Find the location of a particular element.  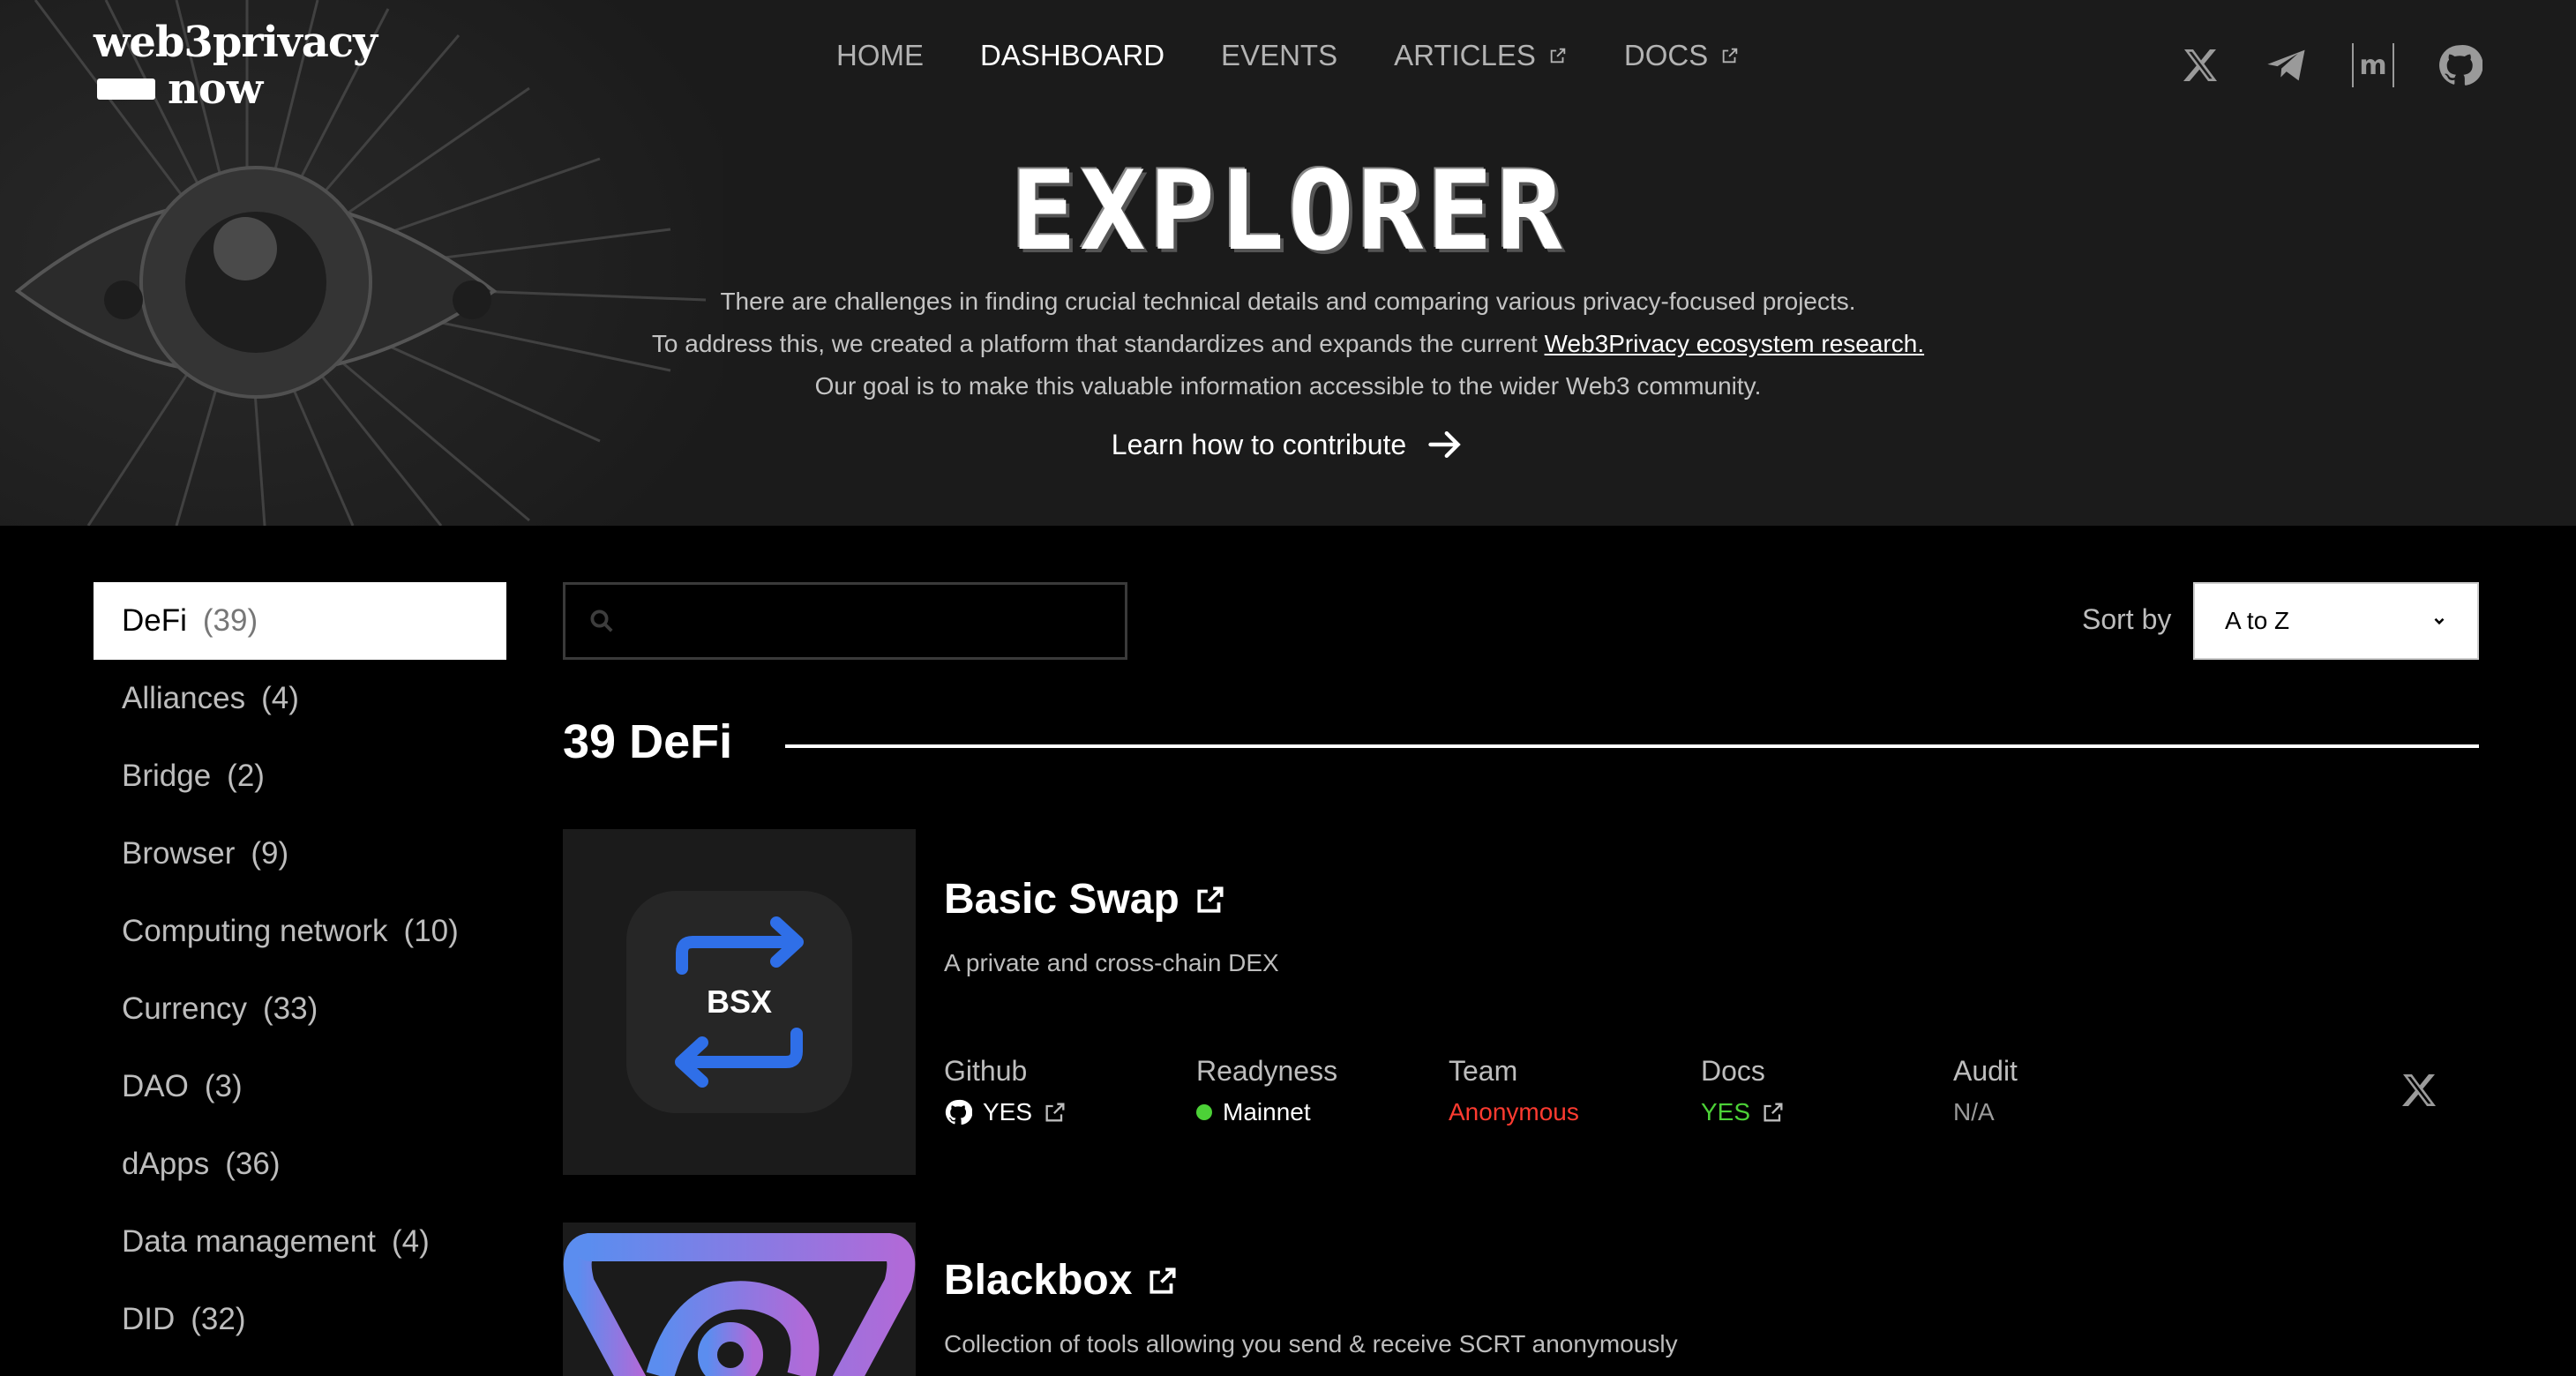

nav-events: EVENTS is located at coordinates (1279, 55).